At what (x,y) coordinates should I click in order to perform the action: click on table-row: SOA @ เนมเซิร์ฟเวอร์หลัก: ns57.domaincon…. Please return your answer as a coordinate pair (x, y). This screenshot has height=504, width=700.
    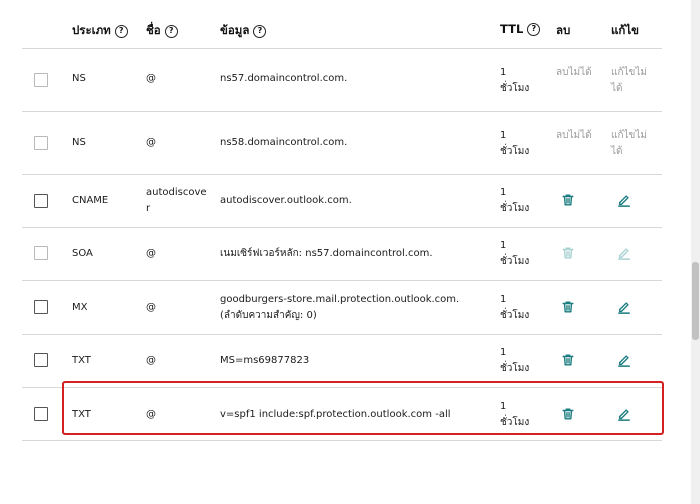
    Looking at the image, I should click on (342, 254).